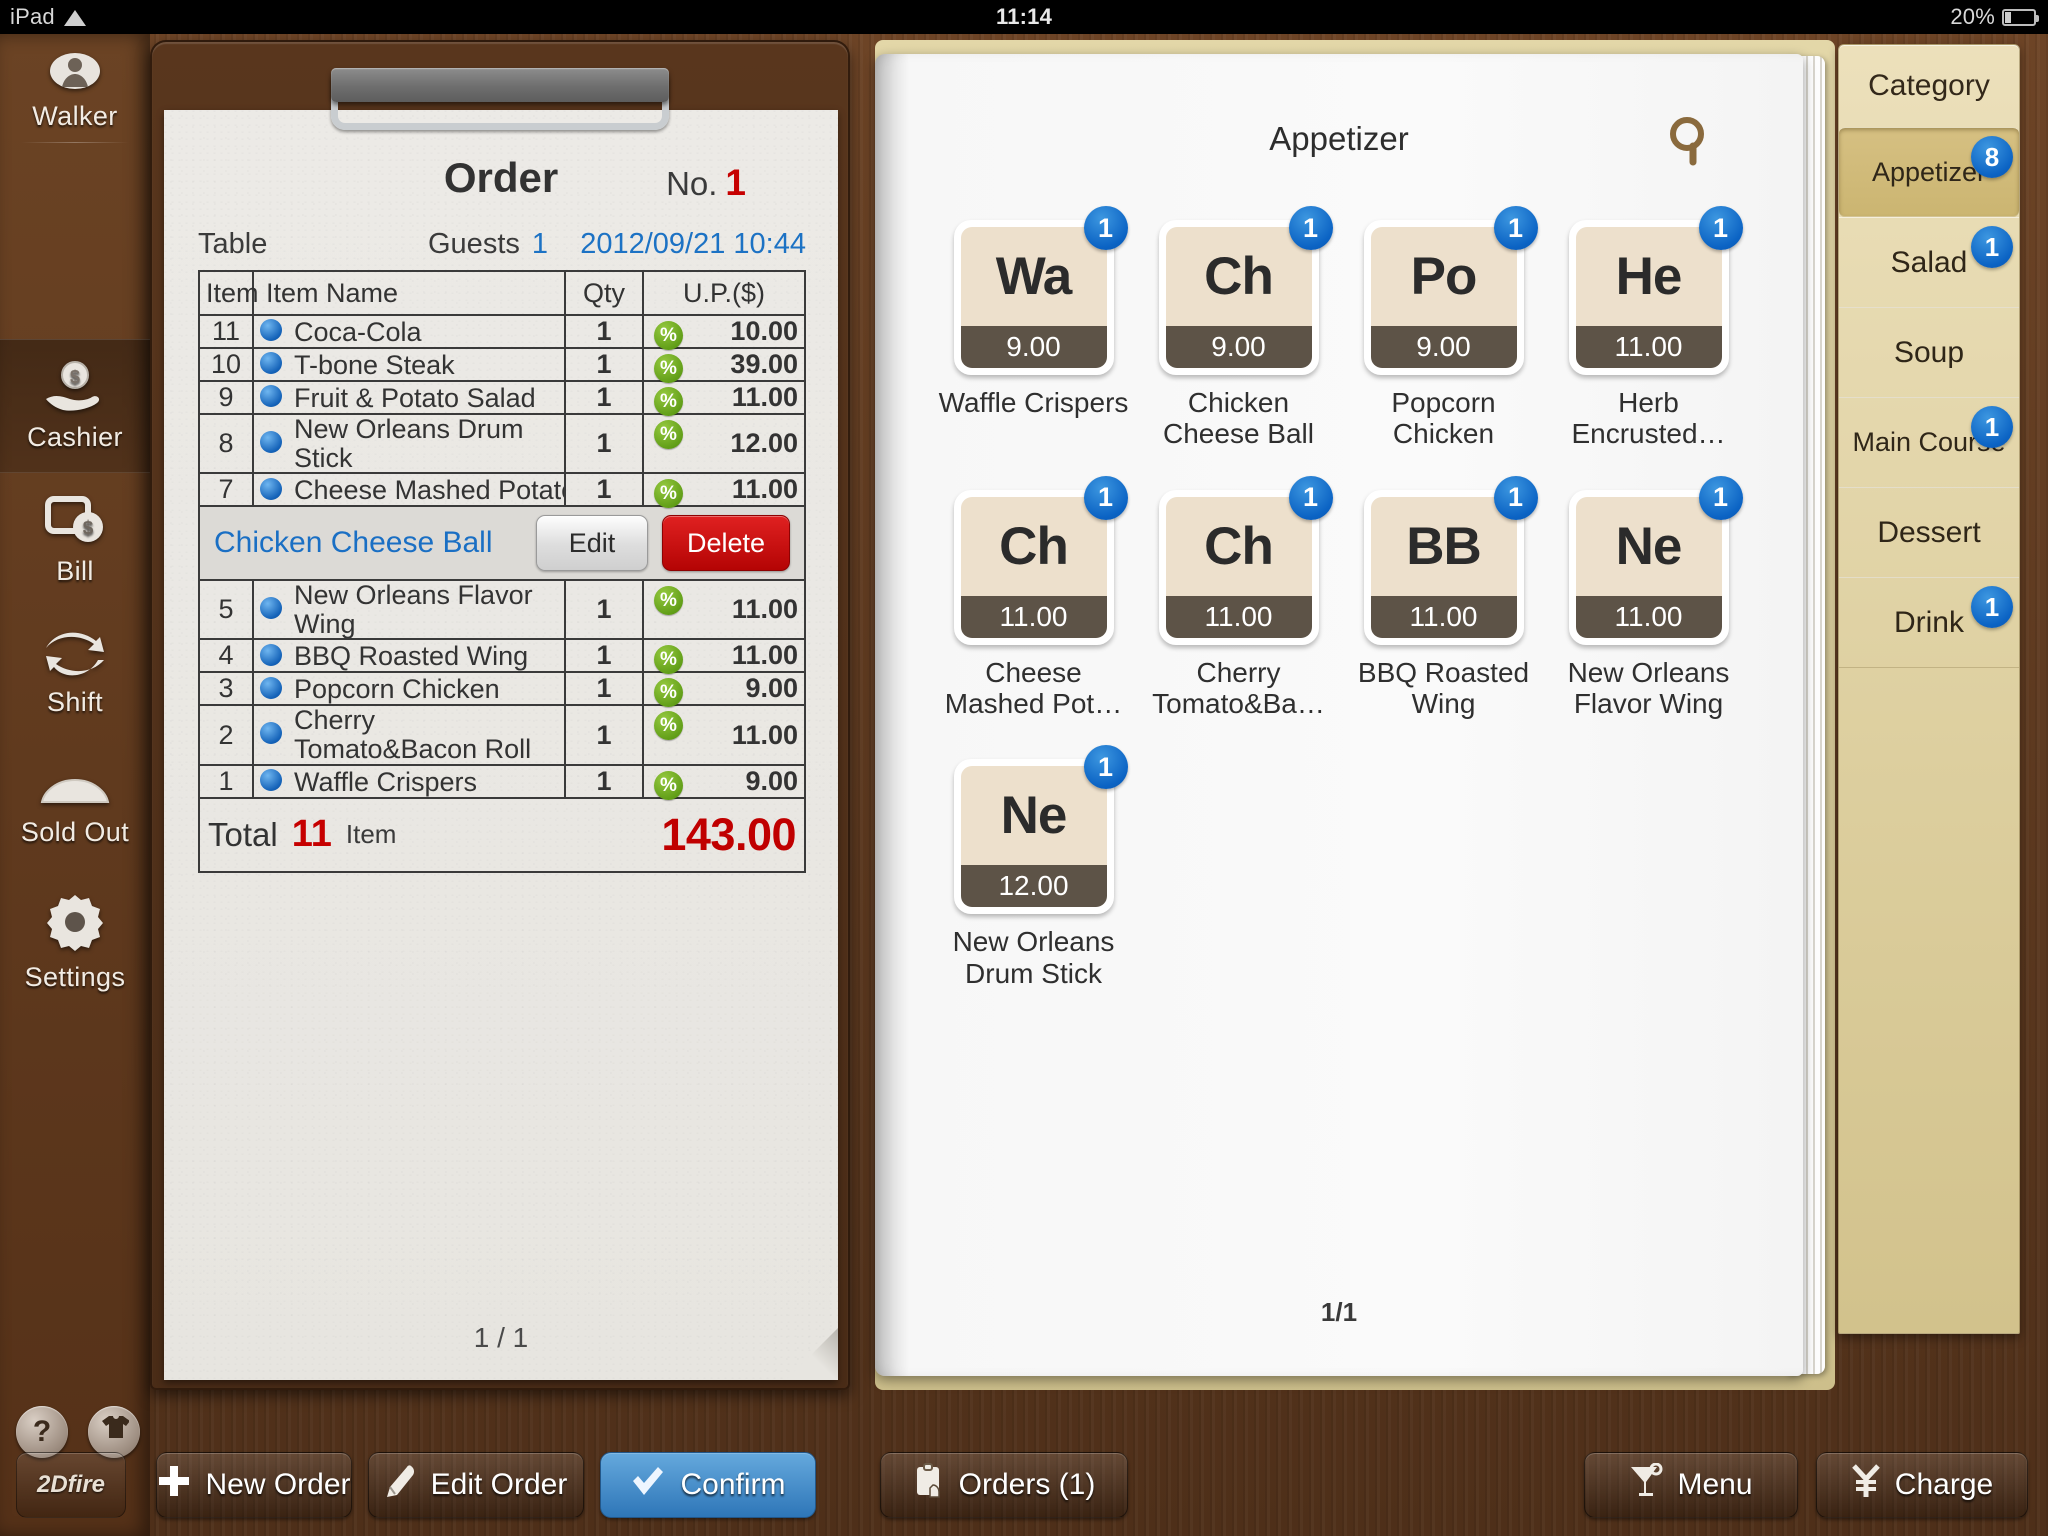 Image resolution: width=2048 pixels, height=1536 pixels. I want to click on menu-item-tile: Po 9.00 1 Popcorn Chicken, so click(1443, 328).